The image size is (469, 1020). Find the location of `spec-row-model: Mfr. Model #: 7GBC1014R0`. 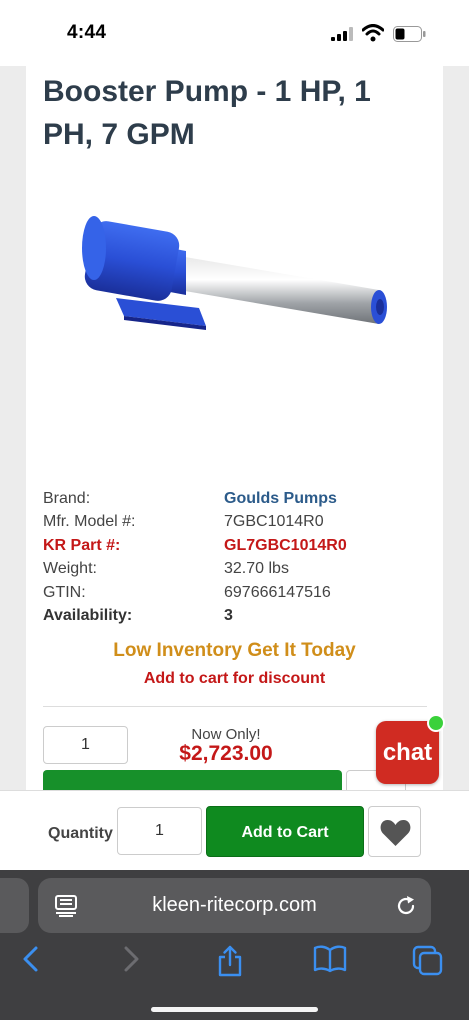

spec-row-model: Mfr. Model #: 7GBC1014R0 is located at coordinates (238, 523).